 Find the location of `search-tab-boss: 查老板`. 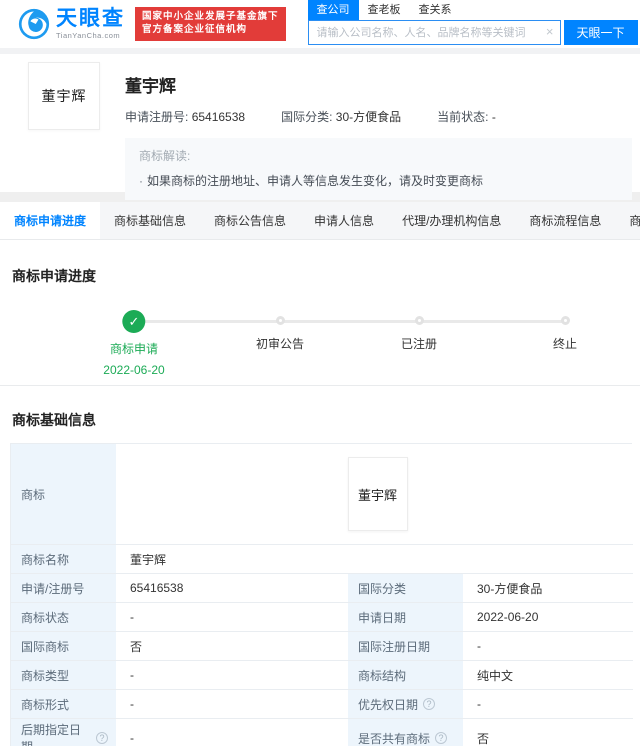

search-tab-boss: 查老板 is located at coordinates (384, 10).